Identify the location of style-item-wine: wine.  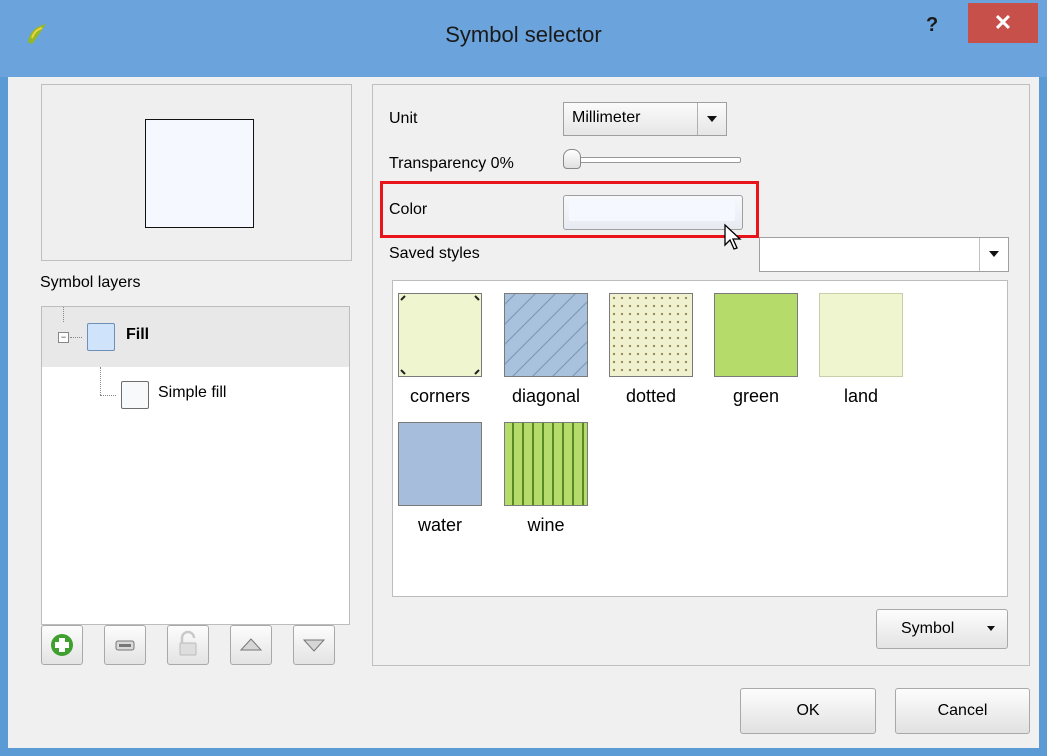
(546, 479).